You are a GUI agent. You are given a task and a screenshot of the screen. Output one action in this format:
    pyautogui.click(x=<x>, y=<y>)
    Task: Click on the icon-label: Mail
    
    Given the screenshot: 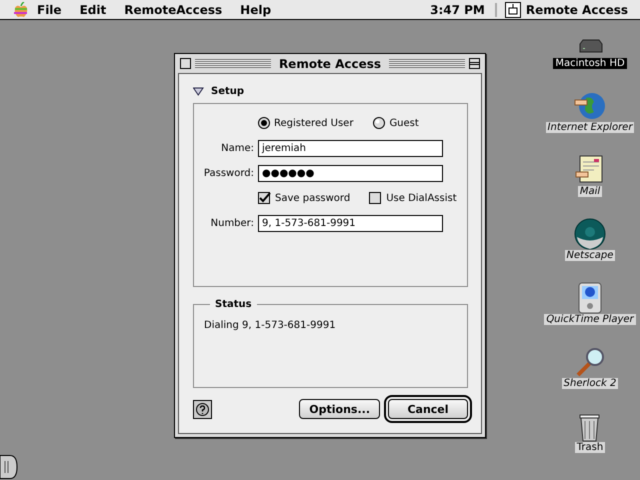 What is the action you would take?
    pyautogui.click(x=590, y=191)
    